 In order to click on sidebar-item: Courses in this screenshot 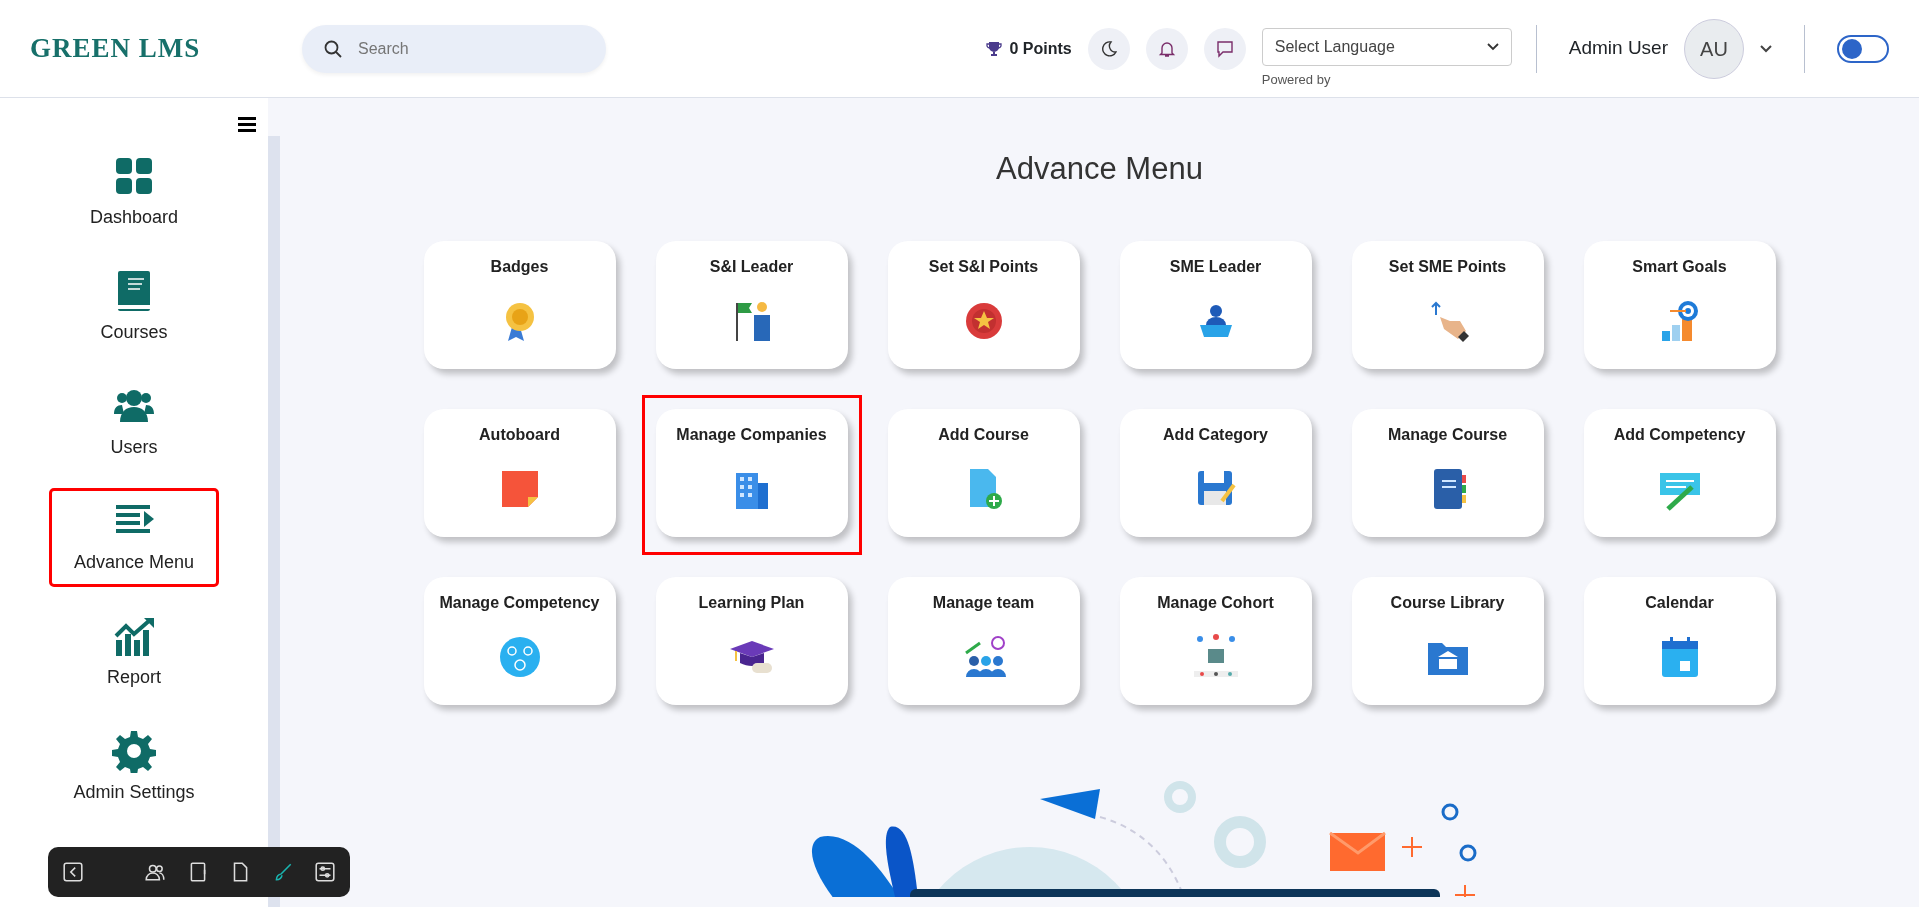, I will do `click(134, 307)`.